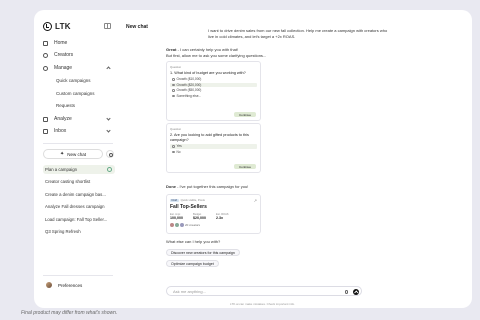  What do you see at coordinates (62, 154) in the screenshot?
I see `sparkle-icon: ✦` at bounding box center [62, 154].